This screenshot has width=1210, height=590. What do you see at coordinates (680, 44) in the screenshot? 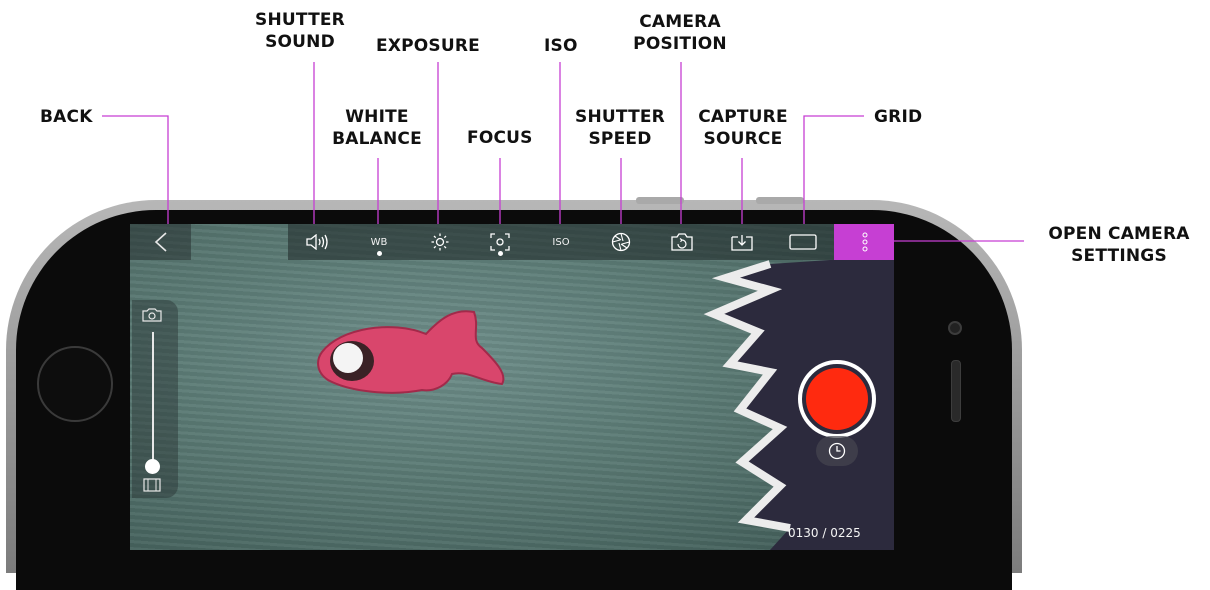
I see `callout-camera-position-line2: POSITION` at bounding box center [680, 44].